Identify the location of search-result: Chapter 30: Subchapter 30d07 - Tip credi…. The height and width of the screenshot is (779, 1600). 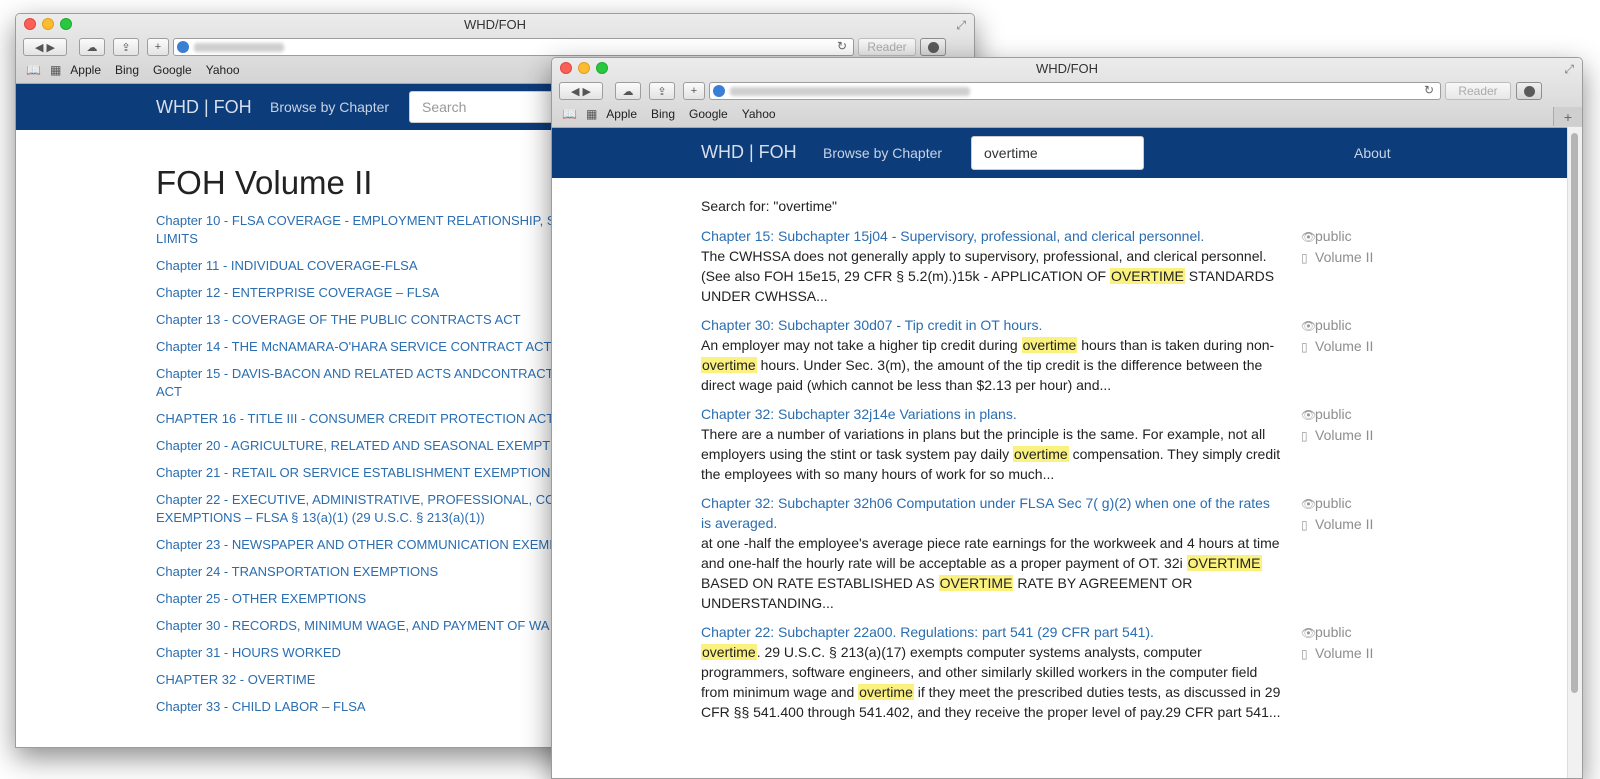
(1037, 355).